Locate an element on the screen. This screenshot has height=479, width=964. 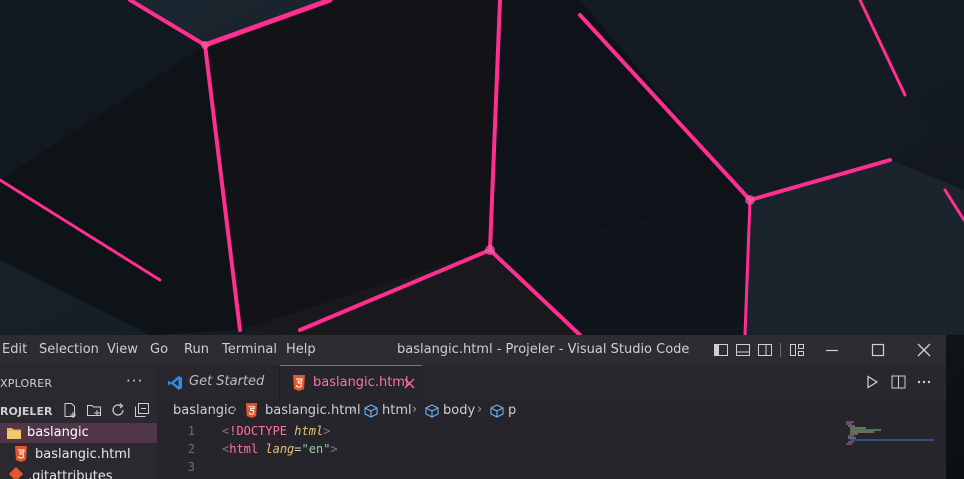
menu-terminal: Terminal is located at coordinates (249, 350).